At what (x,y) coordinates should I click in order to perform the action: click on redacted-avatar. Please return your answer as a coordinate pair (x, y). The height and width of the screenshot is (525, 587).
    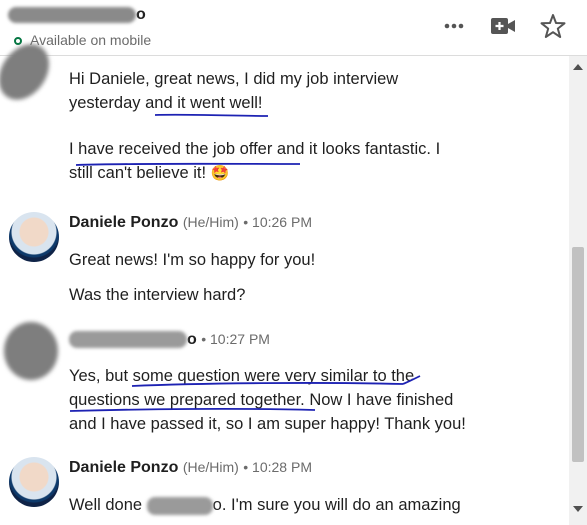
    Looking at the image, I should click on (31, 351).